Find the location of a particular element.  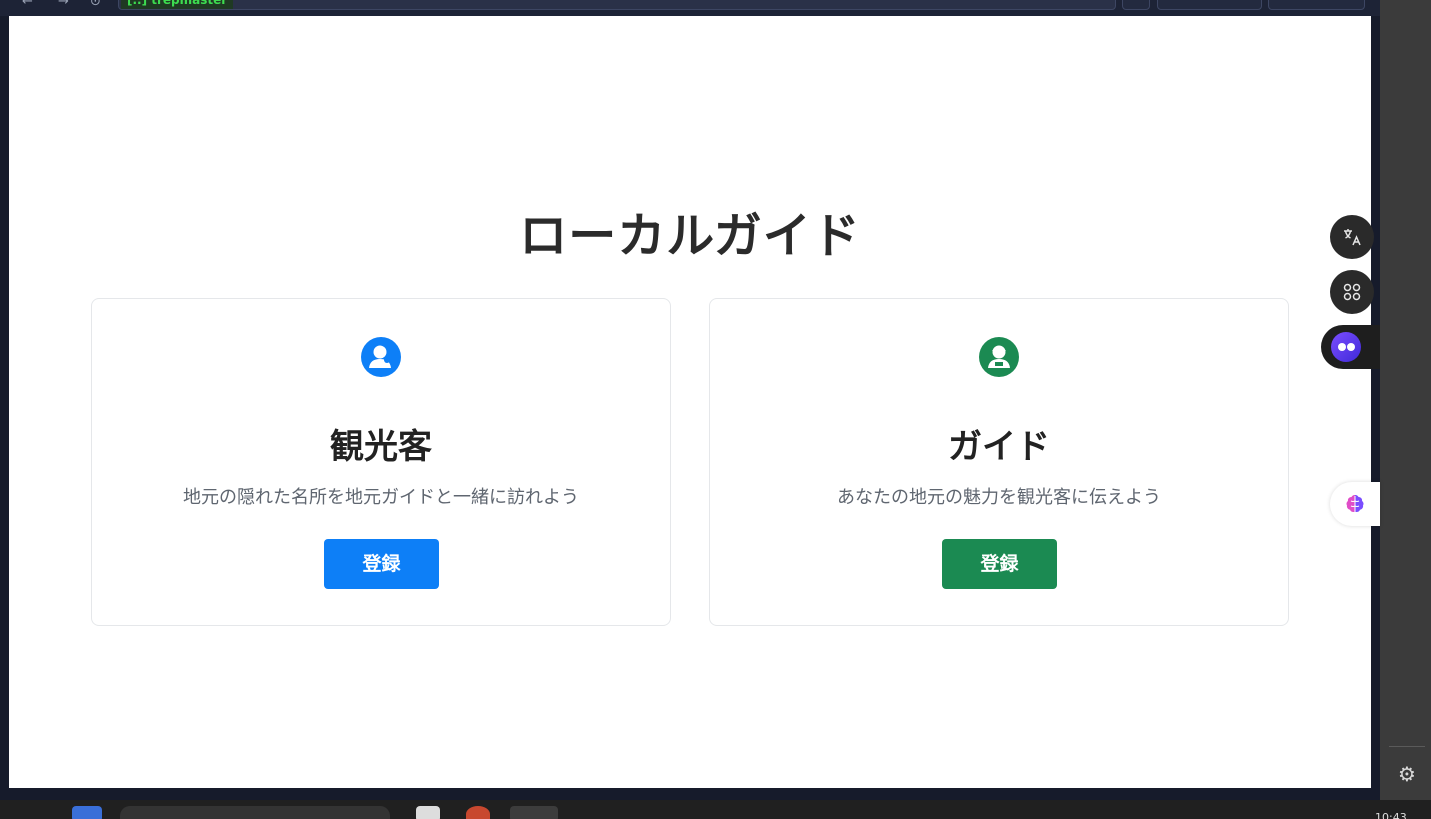

guide-register-button: 登録 is located at coordinates (999, 564).